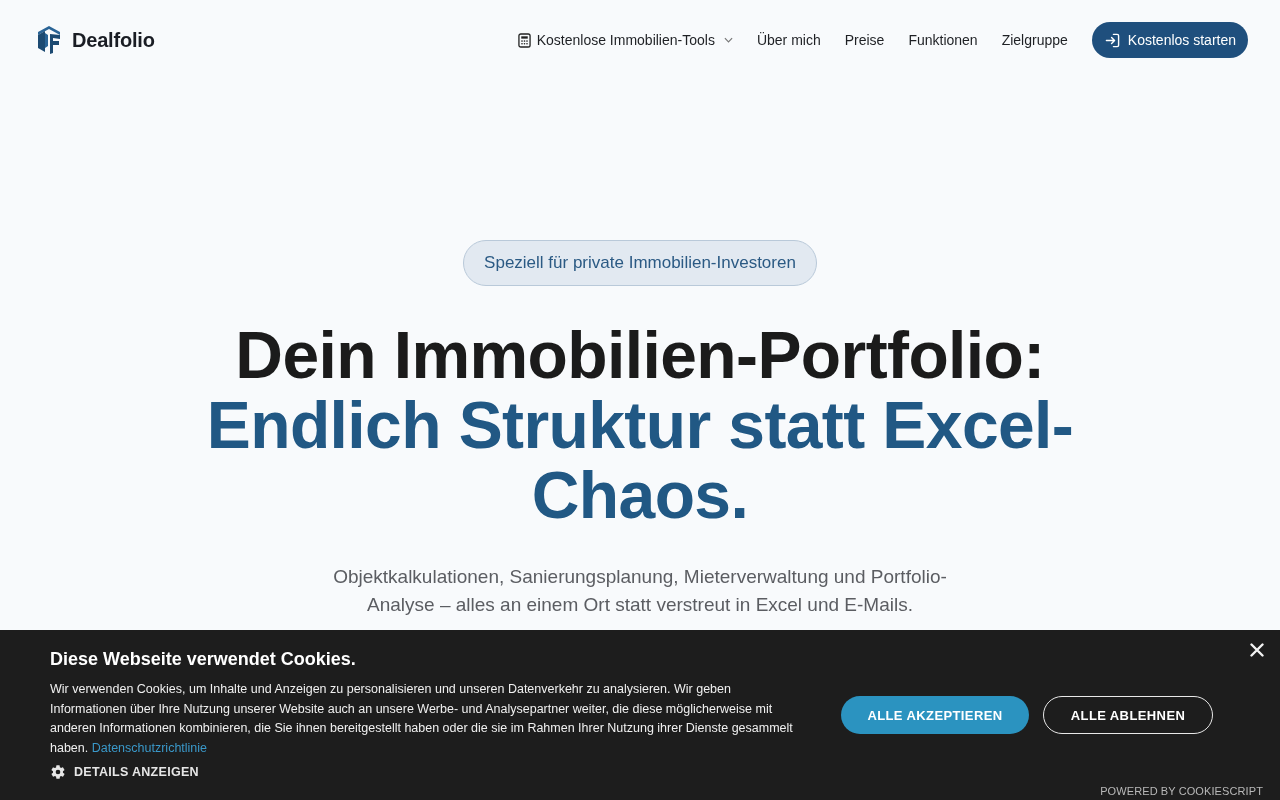 The height and width of the screenshot is (800, 1280). Describe the element at coordinates (788, 40) in the screenshot. I see `nav-link: Über mich` at that location.